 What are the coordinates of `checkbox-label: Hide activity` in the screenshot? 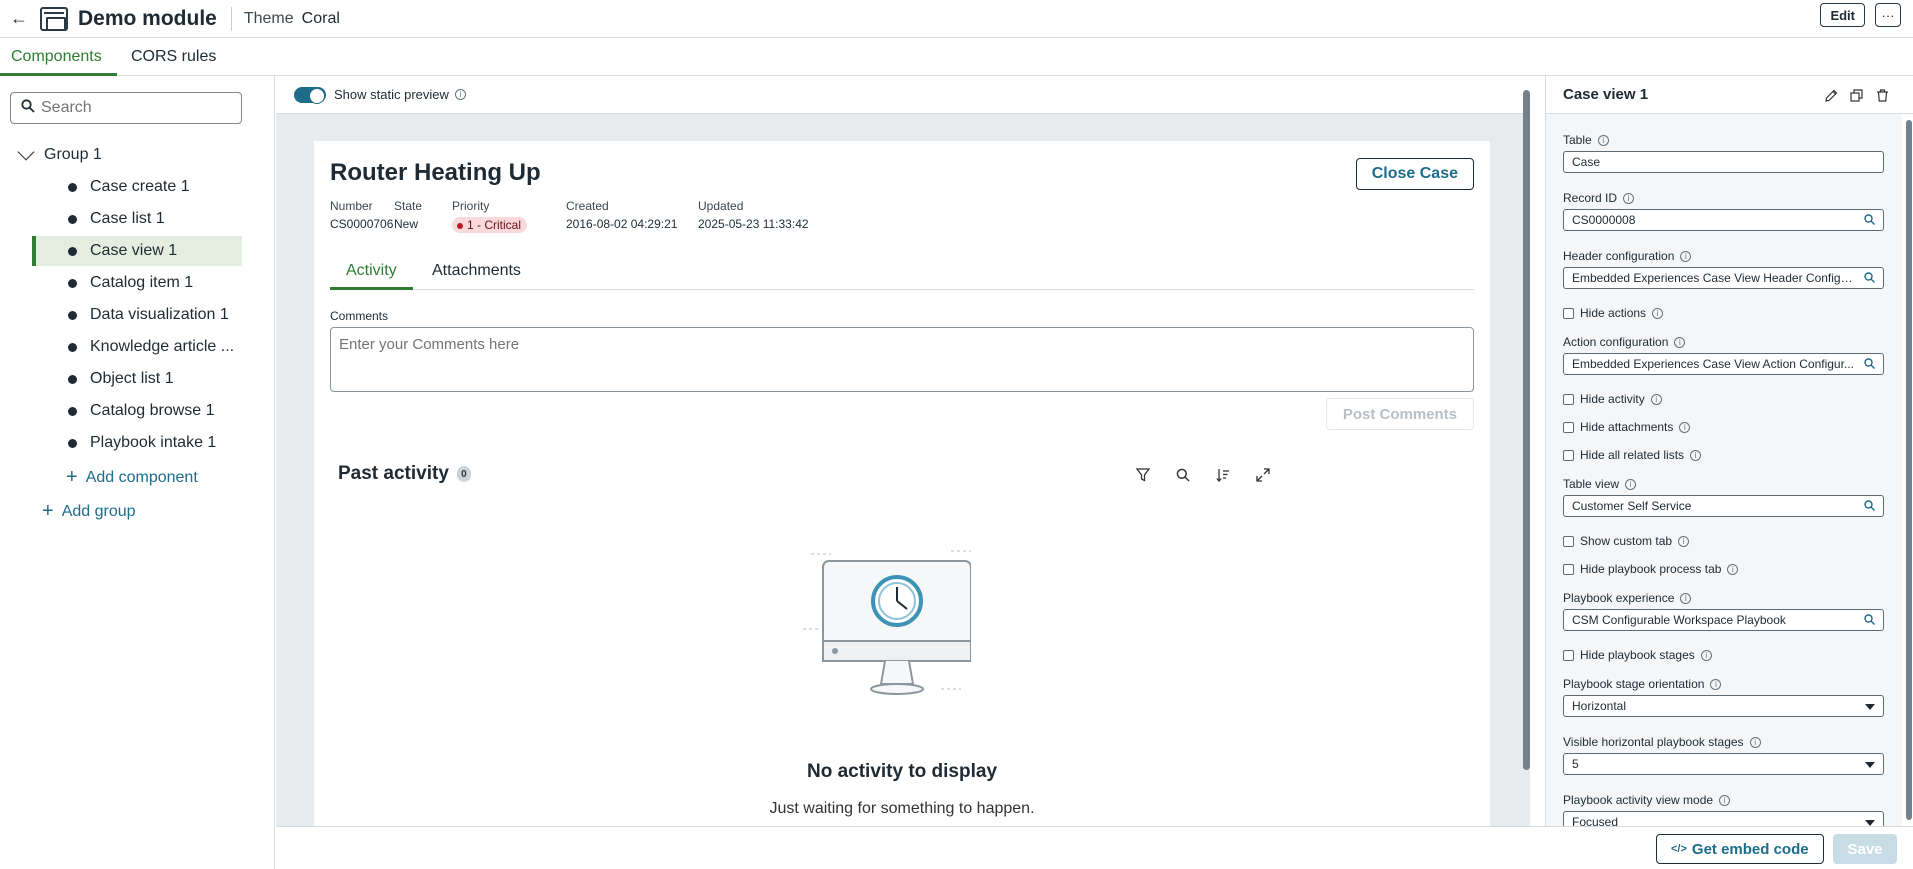 It's located at (1612, 399).